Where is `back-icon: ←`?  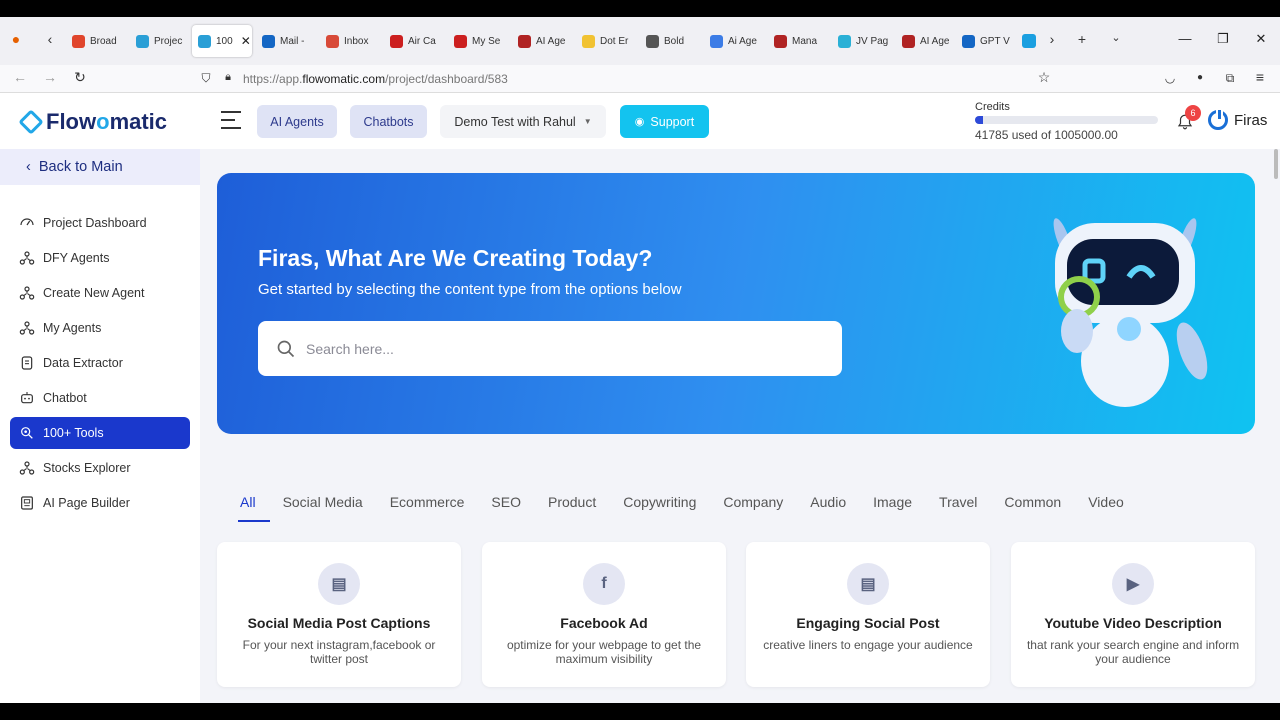
back-icon: ← is located at coordinates (20, 77).